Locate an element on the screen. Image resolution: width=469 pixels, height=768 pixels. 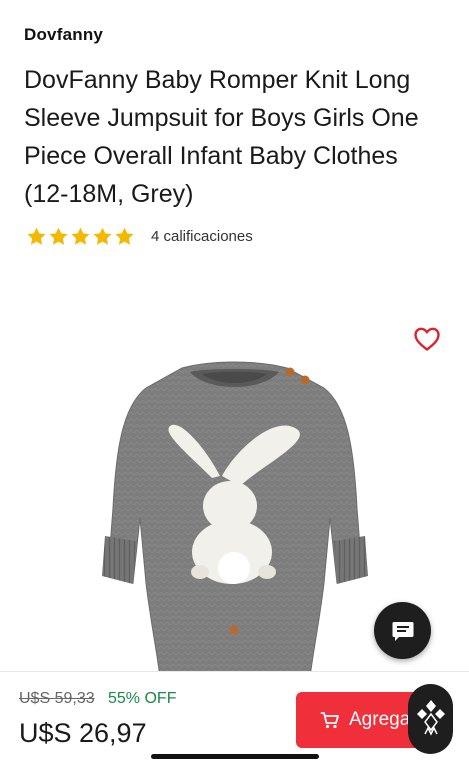
chat-icon is located at coordinates (403, 631).